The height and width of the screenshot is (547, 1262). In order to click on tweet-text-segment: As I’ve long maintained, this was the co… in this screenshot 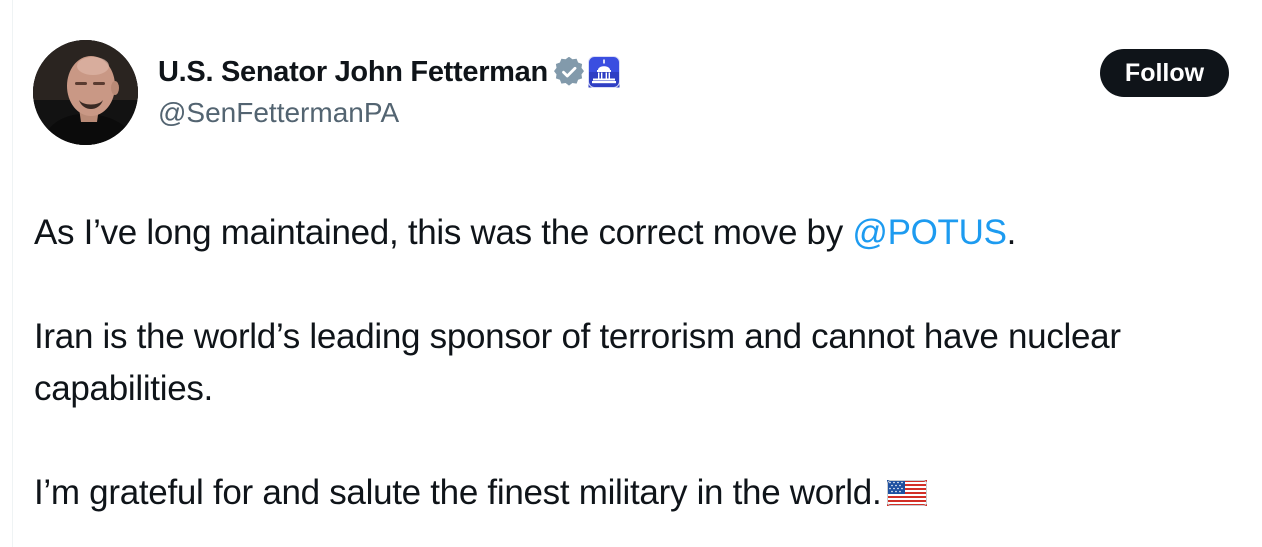, I will do `click(443, 232)`.